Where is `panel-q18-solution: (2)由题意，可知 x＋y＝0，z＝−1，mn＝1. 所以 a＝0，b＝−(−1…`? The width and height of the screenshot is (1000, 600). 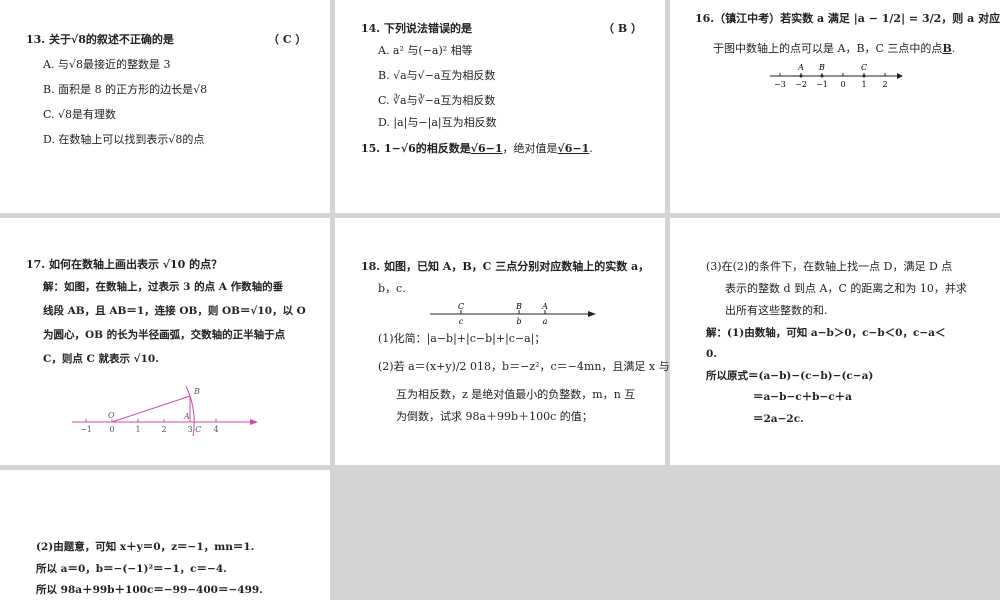 panel-q18-solution: (2)由题意，可知 x＋y＝0，z＝−1，mn＝1. 所以 a＝0，b＝−(−1… is located at coordinates (165, 535).